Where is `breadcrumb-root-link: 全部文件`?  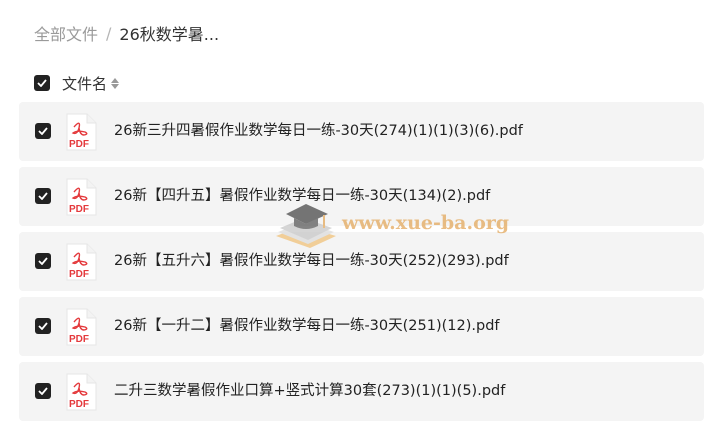 breadcrumb-root-link: 全部文件 is located at coordinates (66, 33).